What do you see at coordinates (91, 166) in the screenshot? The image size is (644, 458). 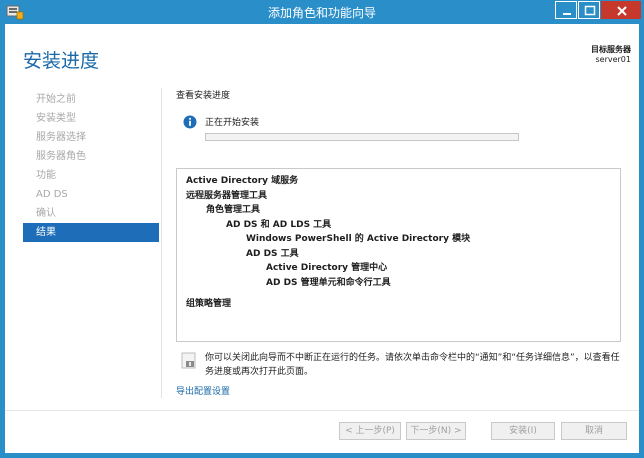 I see `wizard-nav: 开始之前 安装类型 服务器选择 服务器角色 功能 AD DS 确认 结果` at bounding box center [91, 166].